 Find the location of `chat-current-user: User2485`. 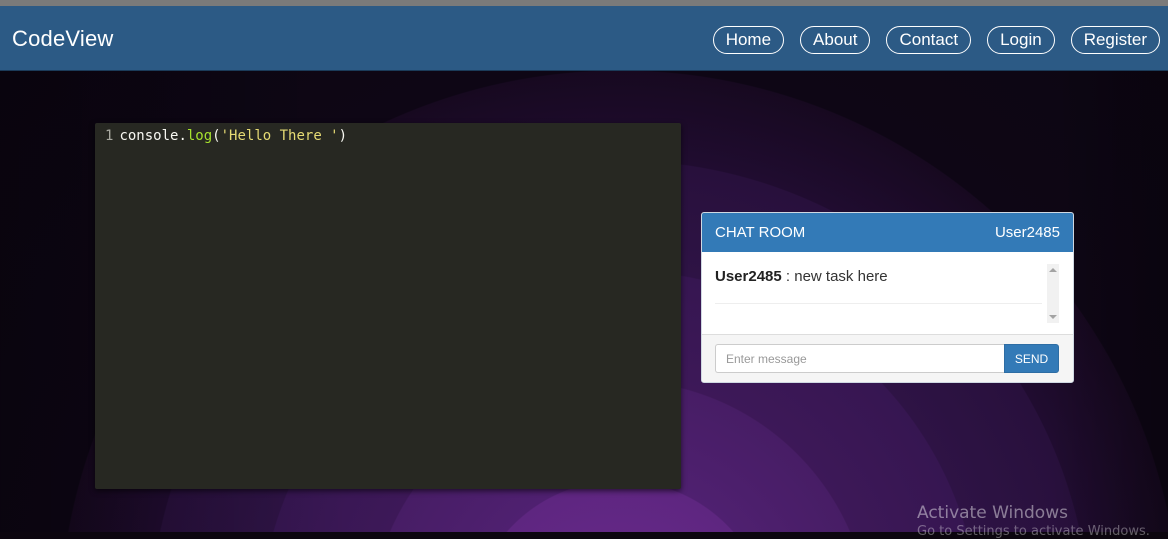

chat-current-user: User2485 is located at coordinates (1027, 232).